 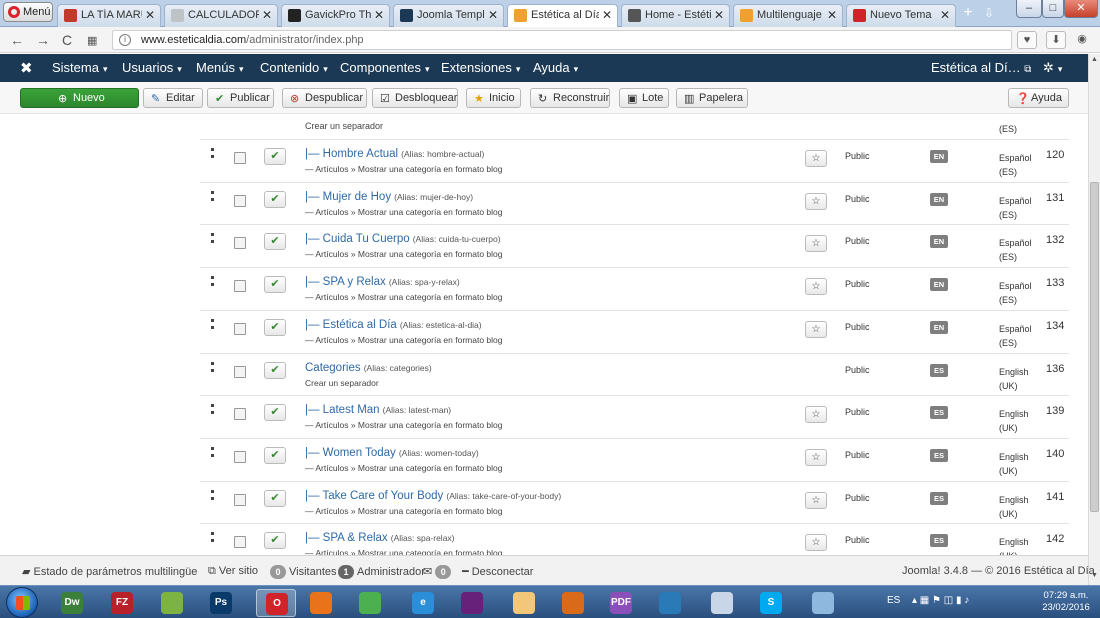 What do you see at coordinates (562, 15) in the screenshot?
I see `browser-tab-5: Estética al Día -✕` at bounding box center [562, 15].